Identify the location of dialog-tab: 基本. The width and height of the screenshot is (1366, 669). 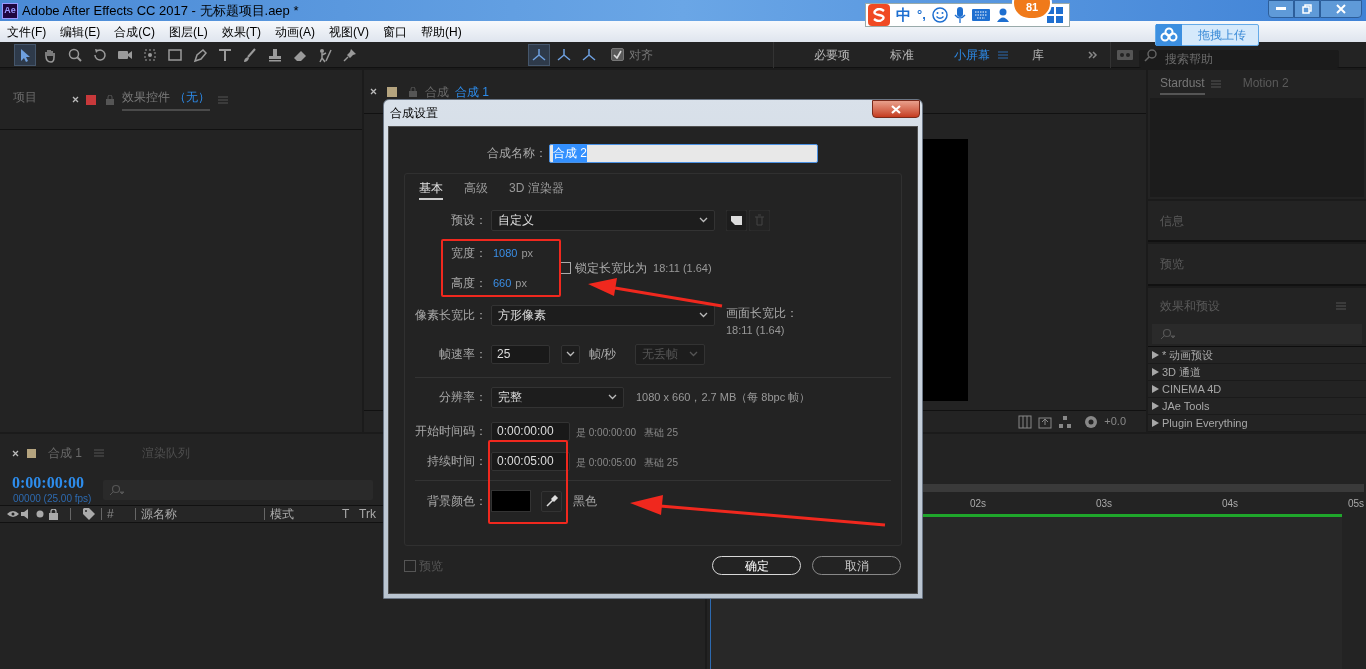
(431, 189).